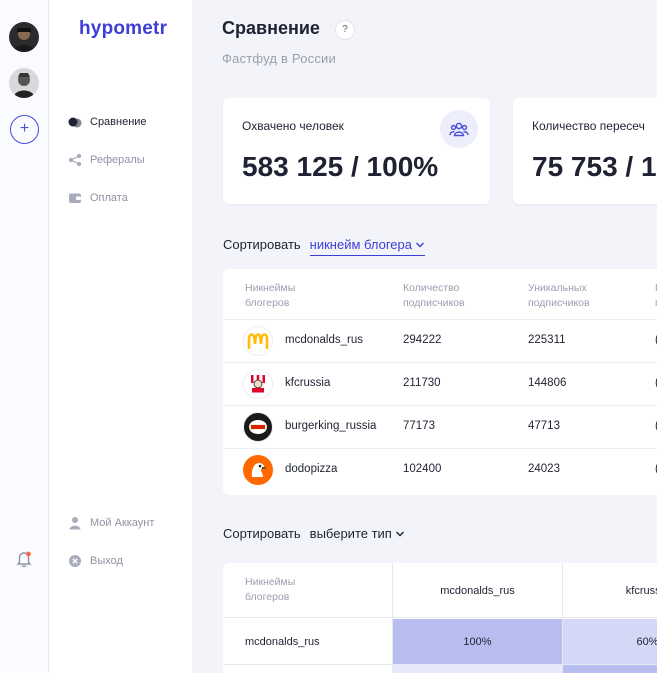 The image size is (657, 673). I want to click on column-header-unique: Уникальных подписчиков, so click(559, 296).